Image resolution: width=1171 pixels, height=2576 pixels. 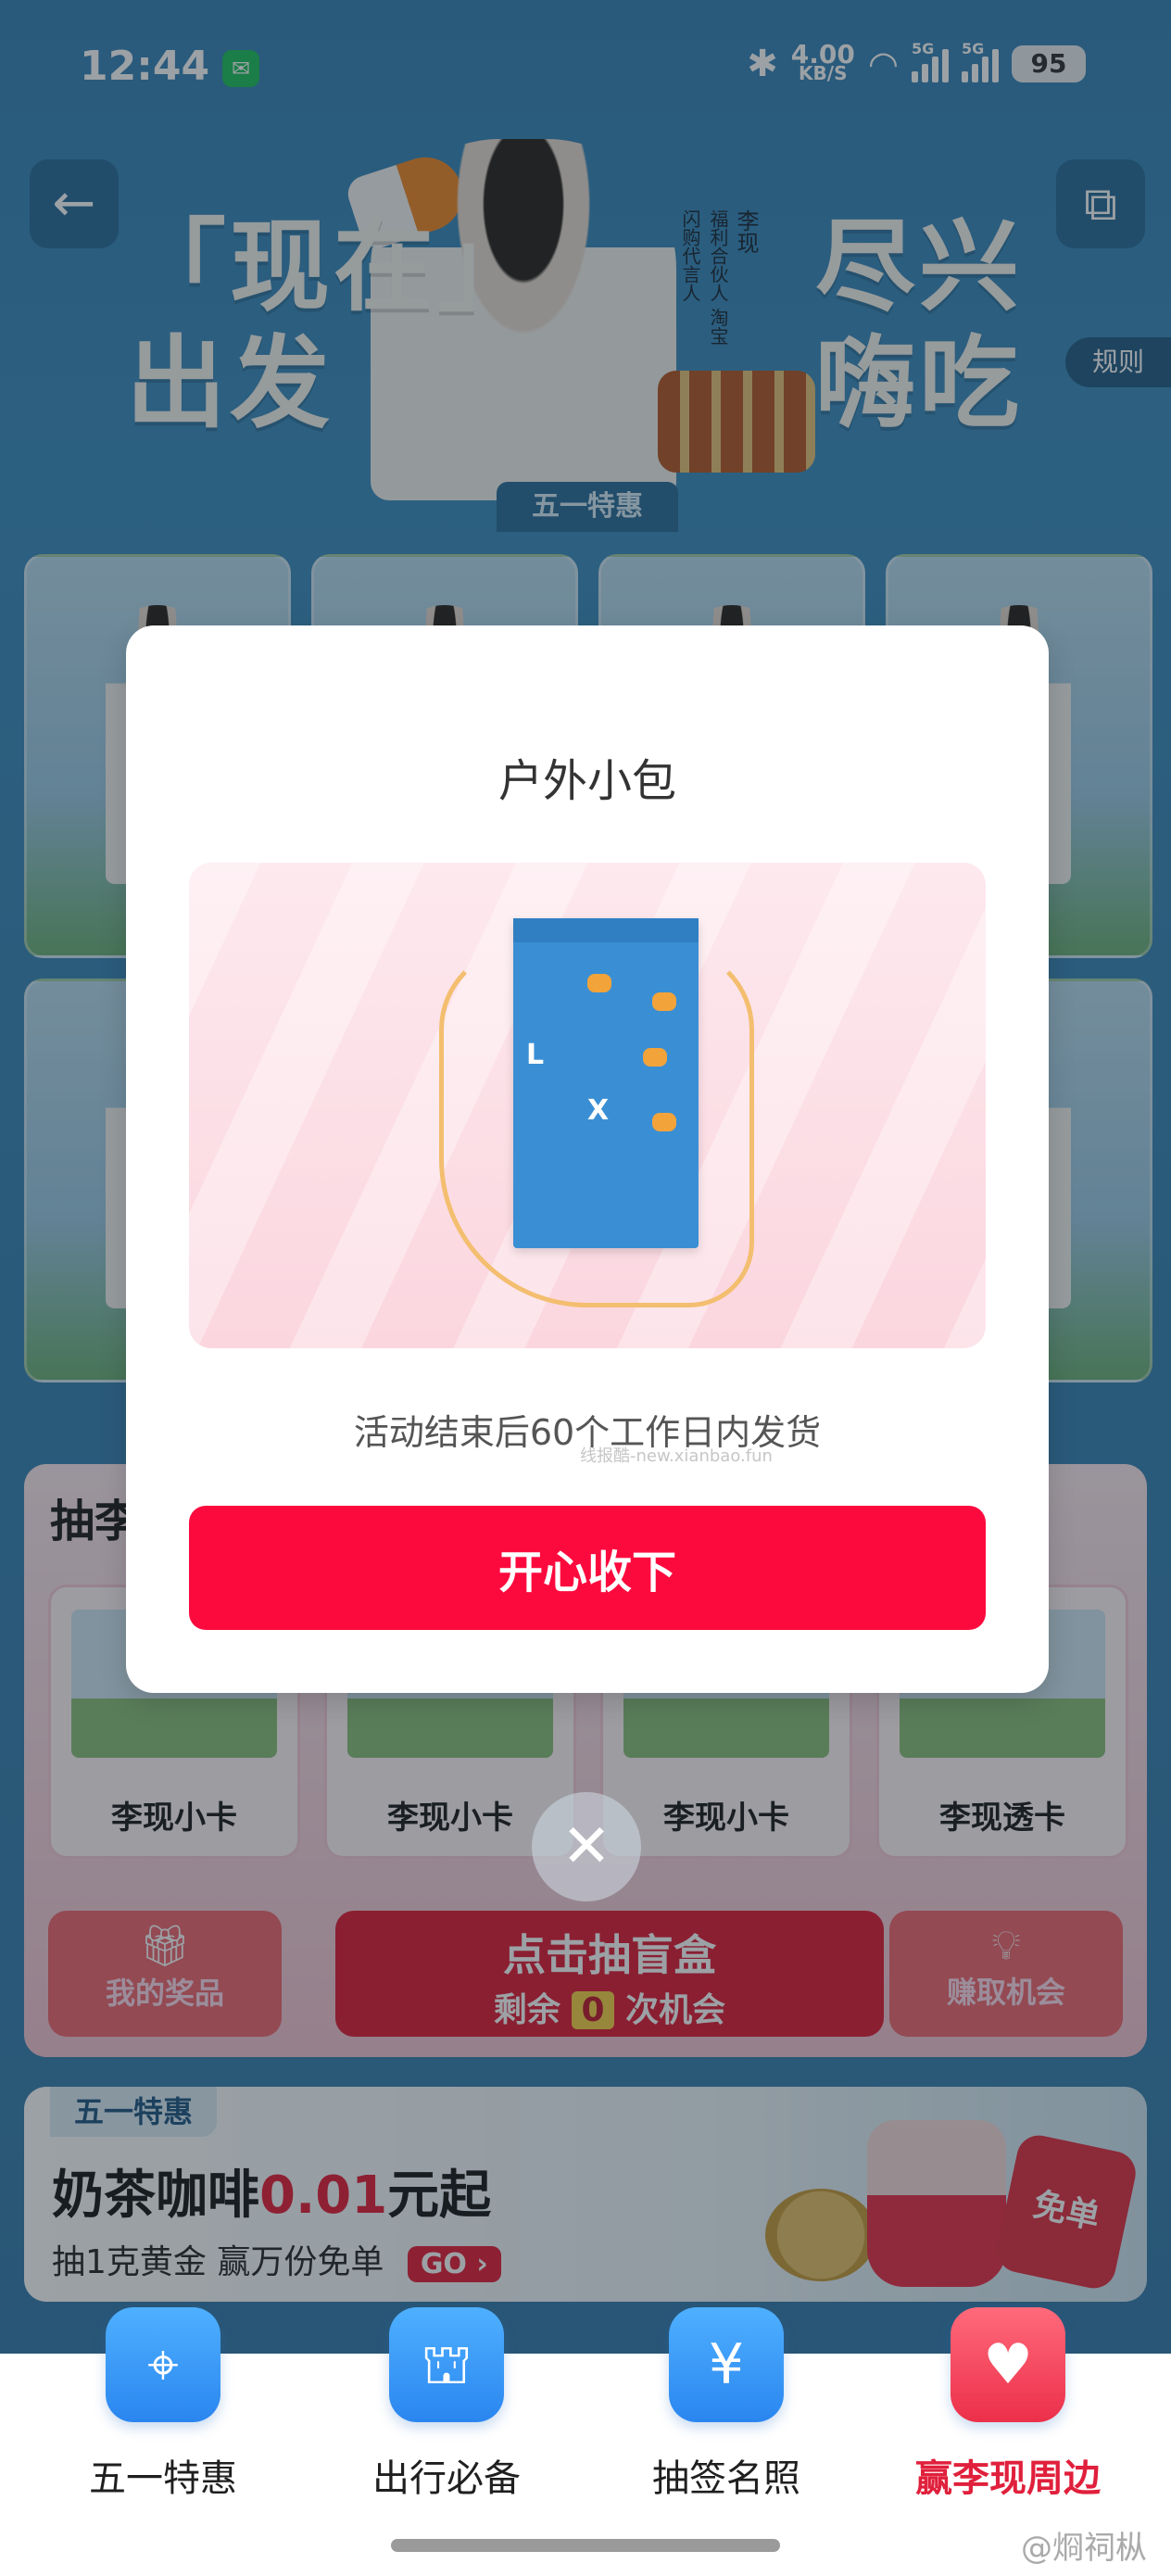 What do you see at coordinates (163, 2365) in the screenshot?
I see `map-pin-icon: ⌖` at bounding box center [163, 2365].